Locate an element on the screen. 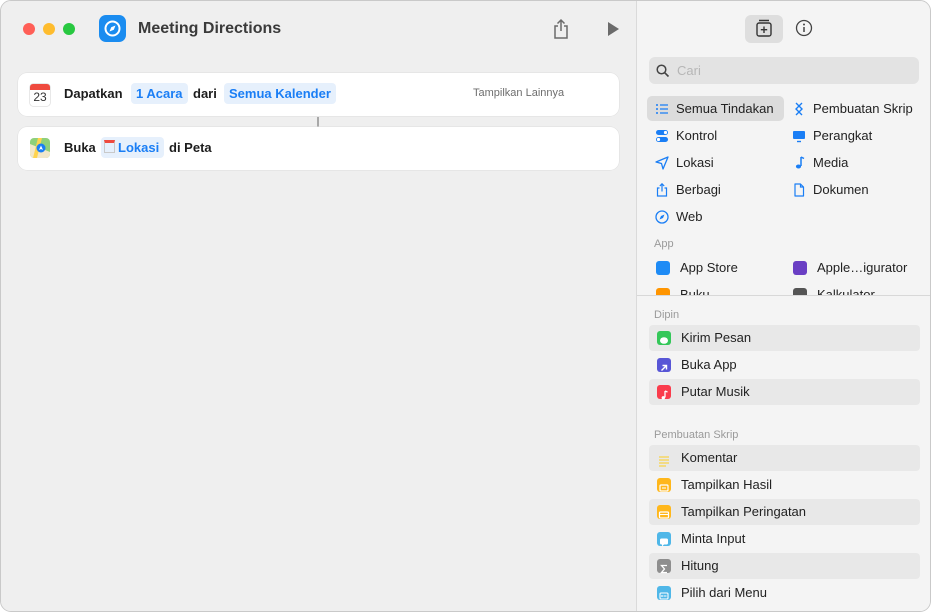  suggestion-label: Kirim Pesan is located at coordinates (716, 337).